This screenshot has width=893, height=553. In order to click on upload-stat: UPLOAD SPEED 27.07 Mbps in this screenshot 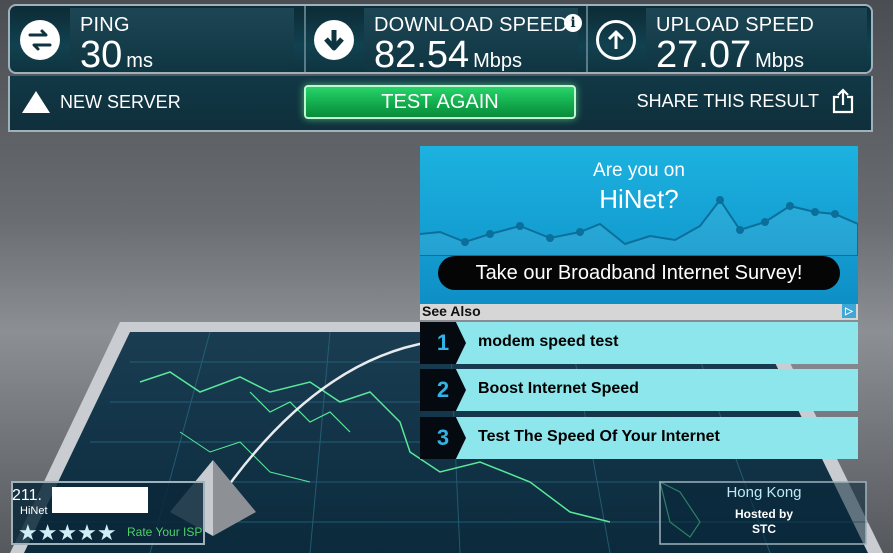, I will do `click(728, 41)`.